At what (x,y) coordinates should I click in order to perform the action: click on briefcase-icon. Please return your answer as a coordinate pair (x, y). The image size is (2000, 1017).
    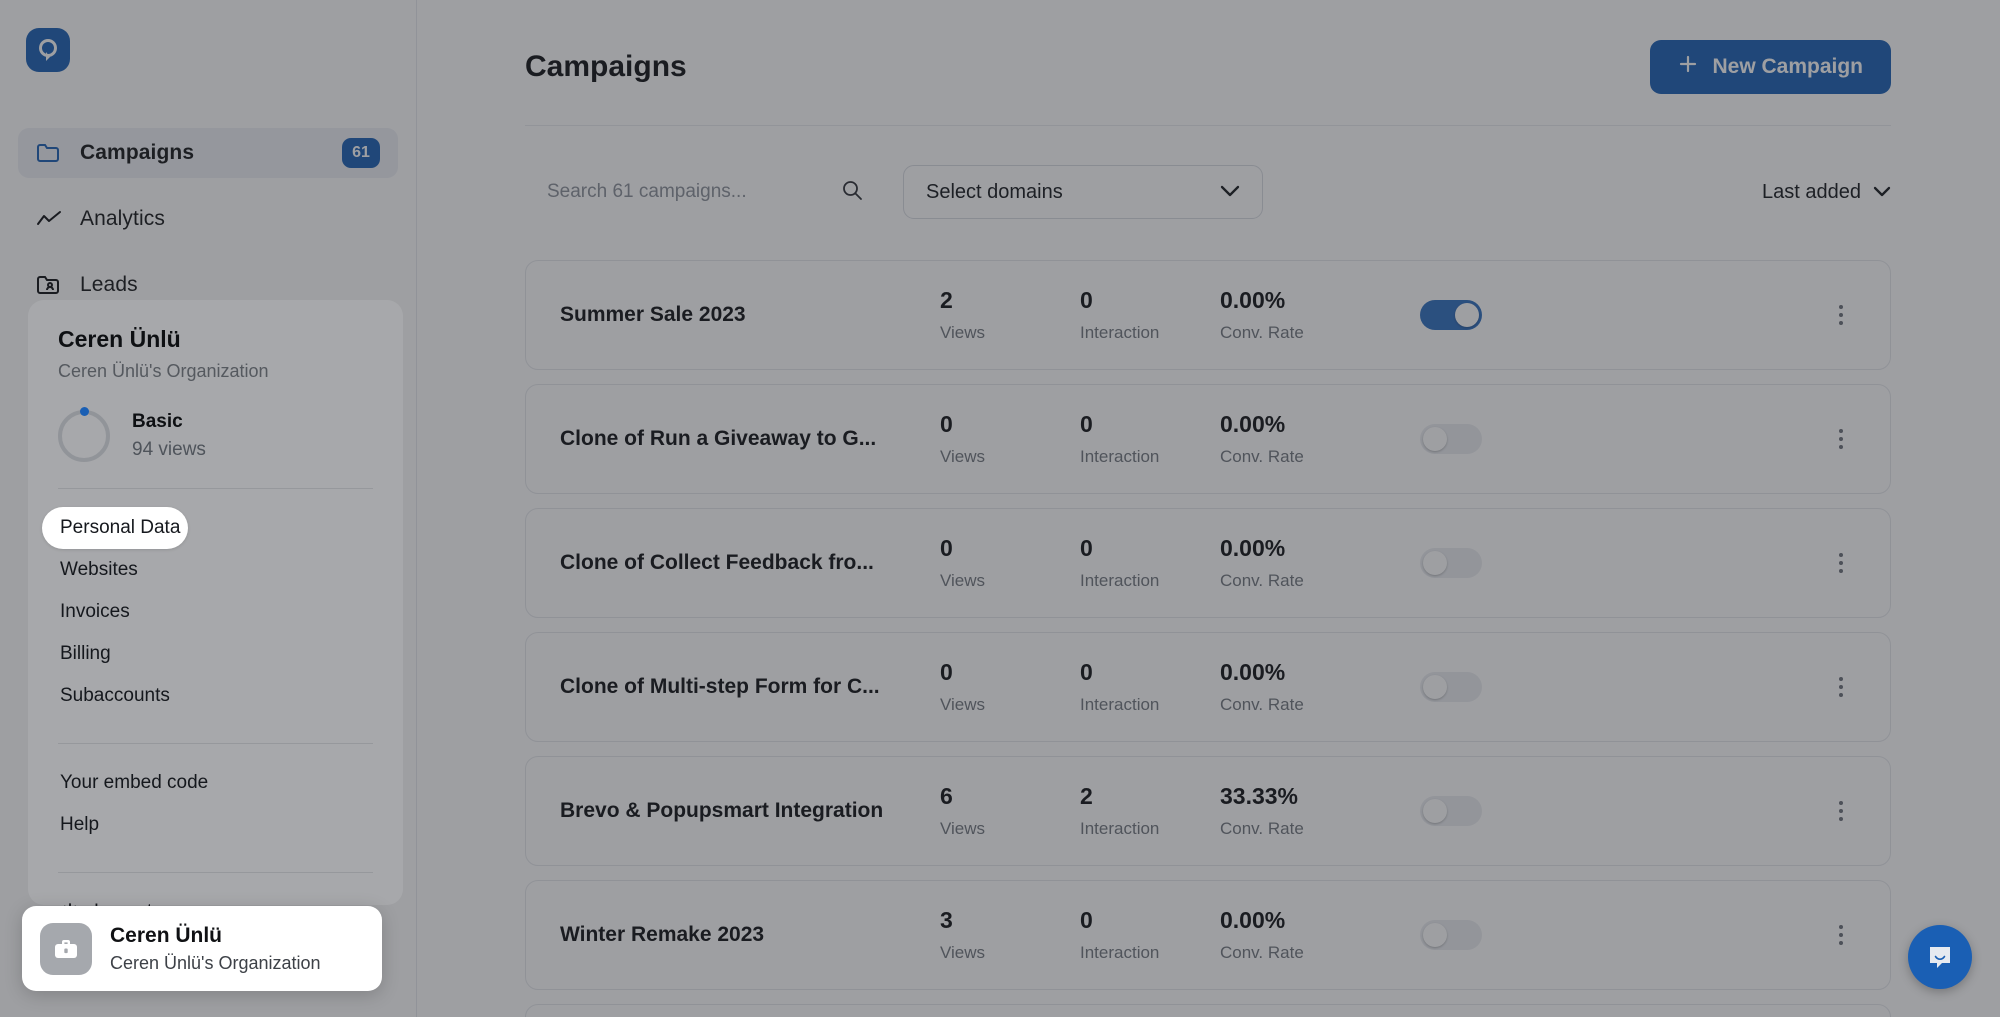
    Looking at the image, I should click on (66, 948).